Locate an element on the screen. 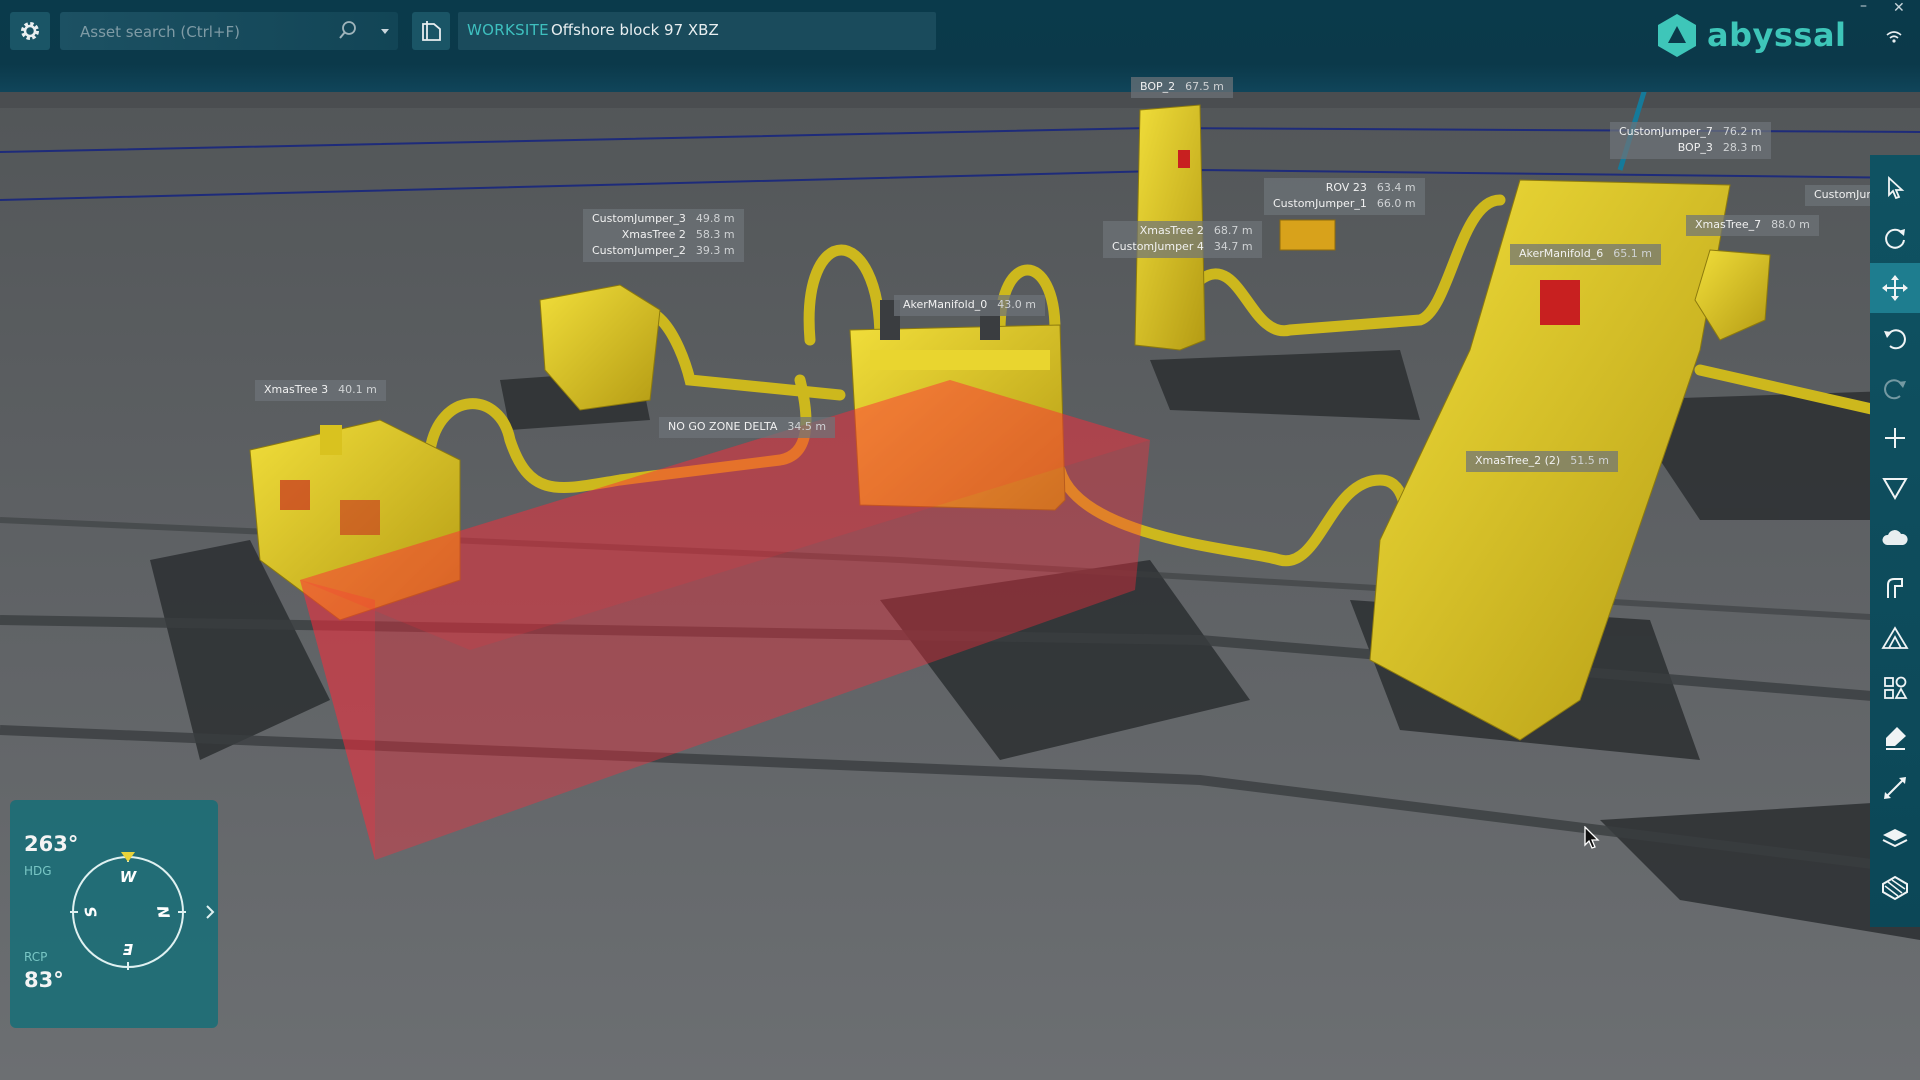 This screenshot has width=1920, height=1080. asset-name: ROV 23 is located at coordinates (1346, 187).